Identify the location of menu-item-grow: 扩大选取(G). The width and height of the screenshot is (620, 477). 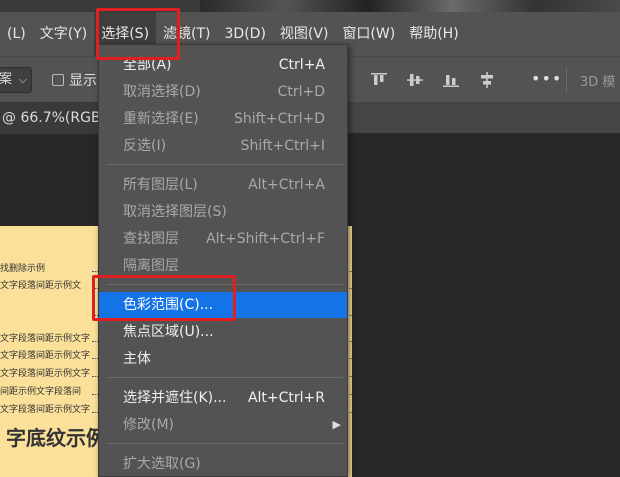
(223, 464).